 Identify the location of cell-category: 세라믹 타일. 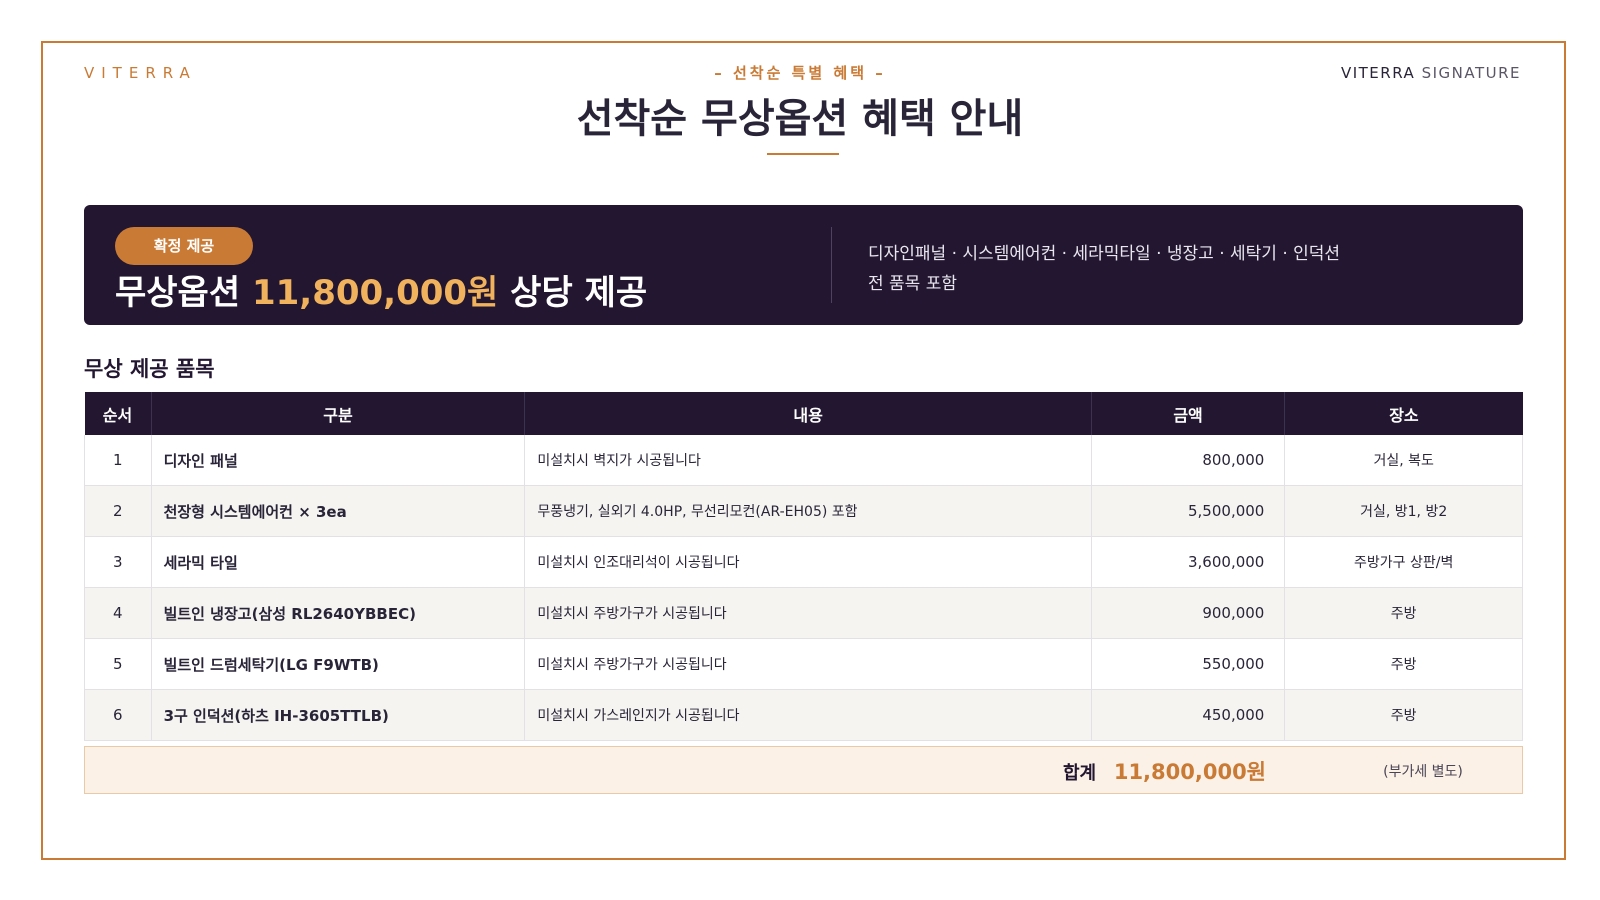
(338, 562).